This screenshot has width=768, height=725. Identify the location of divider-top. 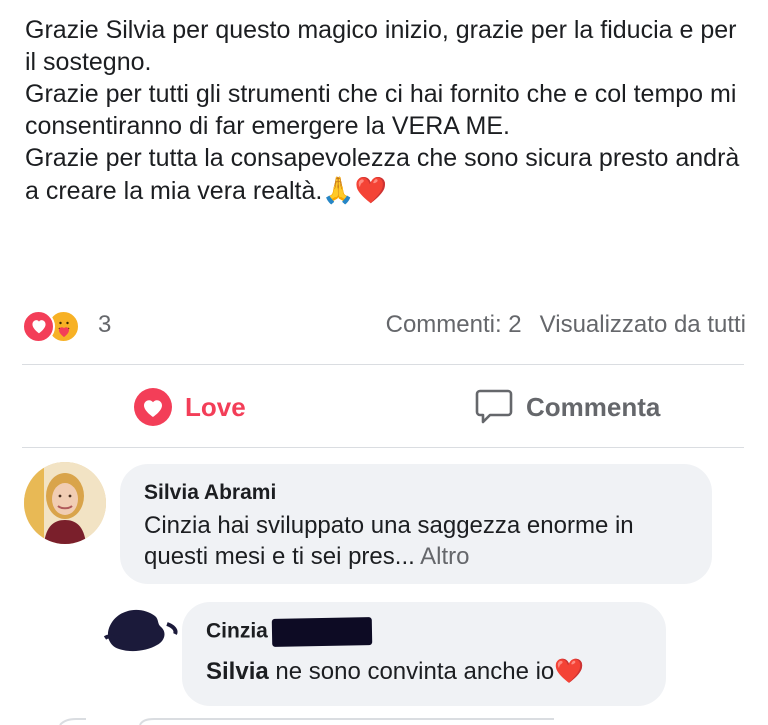
(383, 364).